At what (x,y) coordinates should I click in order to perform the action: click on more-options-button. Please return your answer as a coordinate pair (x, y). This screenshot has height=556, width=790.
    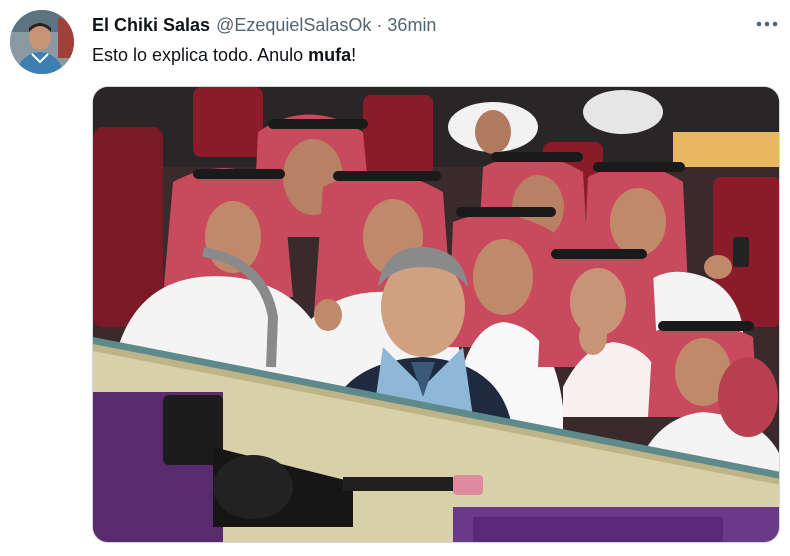
    Looking at the image, I should click on (767, 24).